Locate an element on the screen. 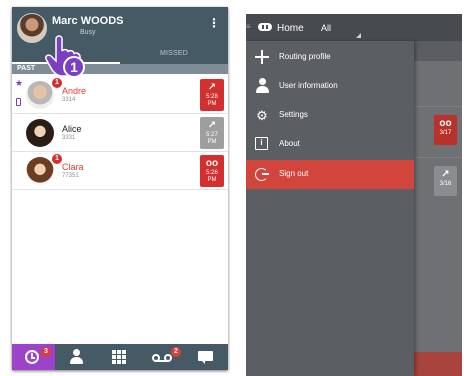  mobile-phone-icon is located at coordinates (18, 102).